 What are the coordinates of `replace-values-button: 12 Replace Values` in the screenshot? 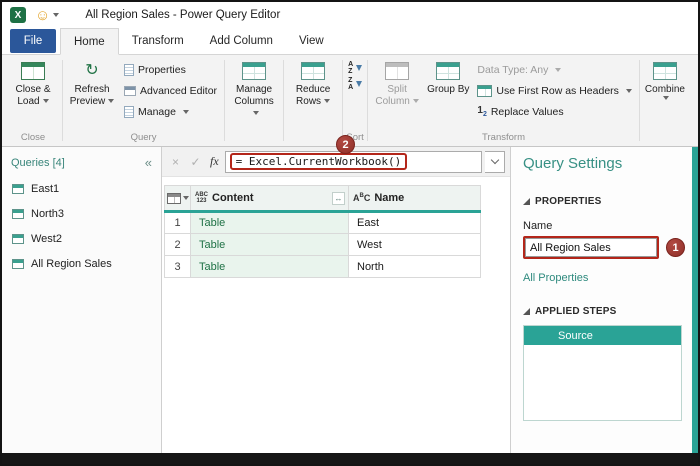 It's located at (554, 111).